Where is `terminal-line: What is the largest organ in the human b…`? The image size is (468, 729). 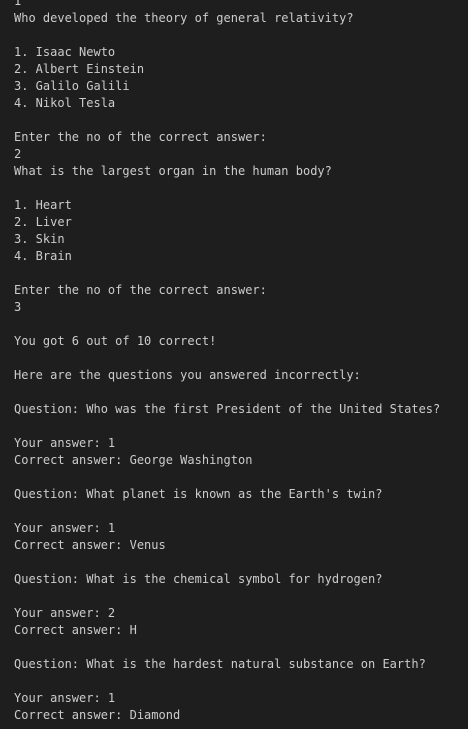
terminal-line: What is the largest organ in the human b… is located at coordinates (173, 171).